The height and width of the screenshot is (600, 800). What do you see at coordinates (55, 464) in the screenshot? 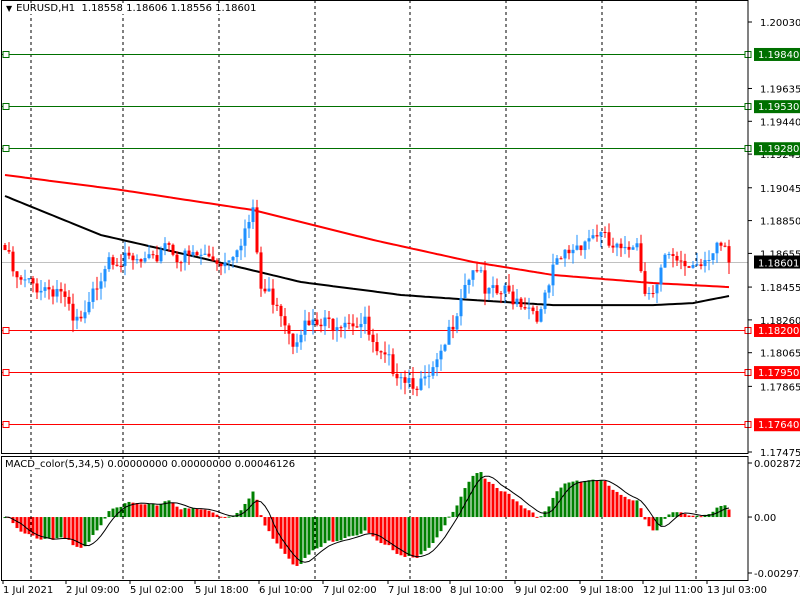
I see `macd-name: MACD_color(5,34,5)` at bounding box center [55, 464].